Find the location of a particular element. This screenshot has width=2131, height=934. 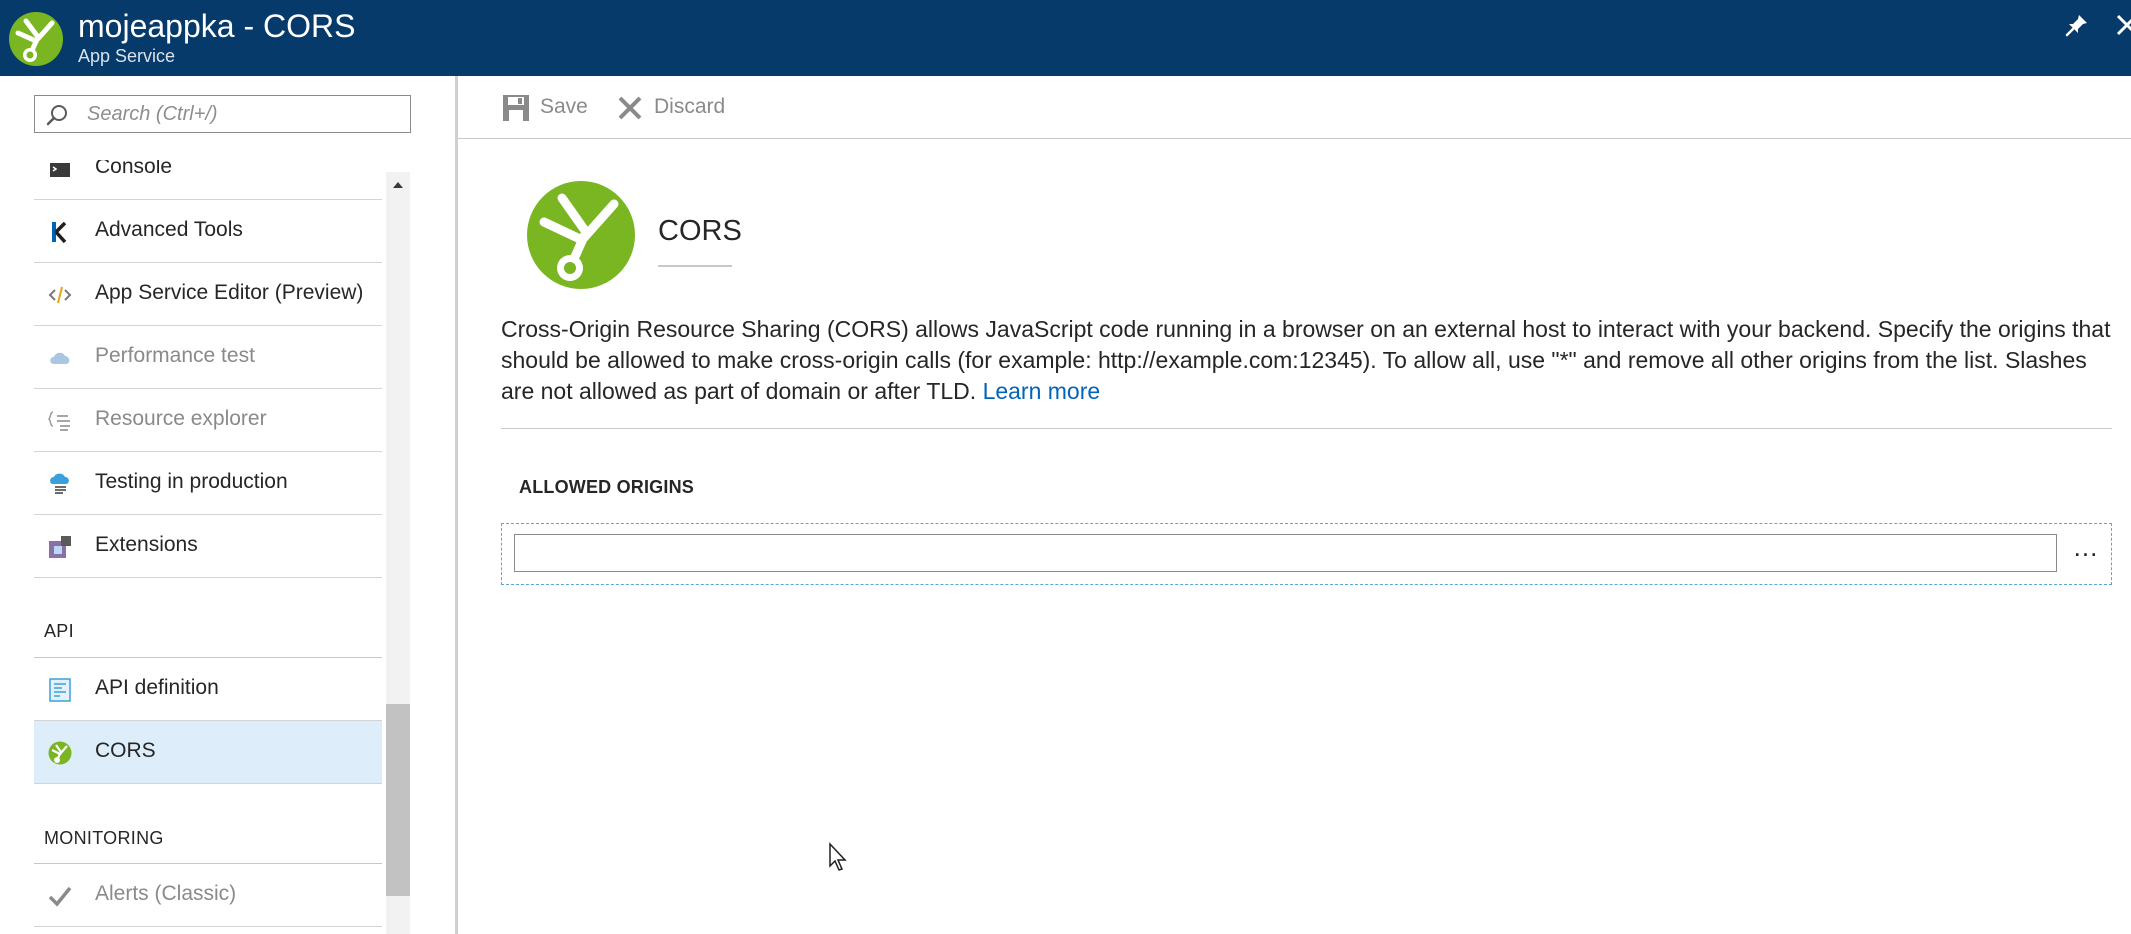

sidebar-item-label: Performance test is located at coordinates (175, 355).